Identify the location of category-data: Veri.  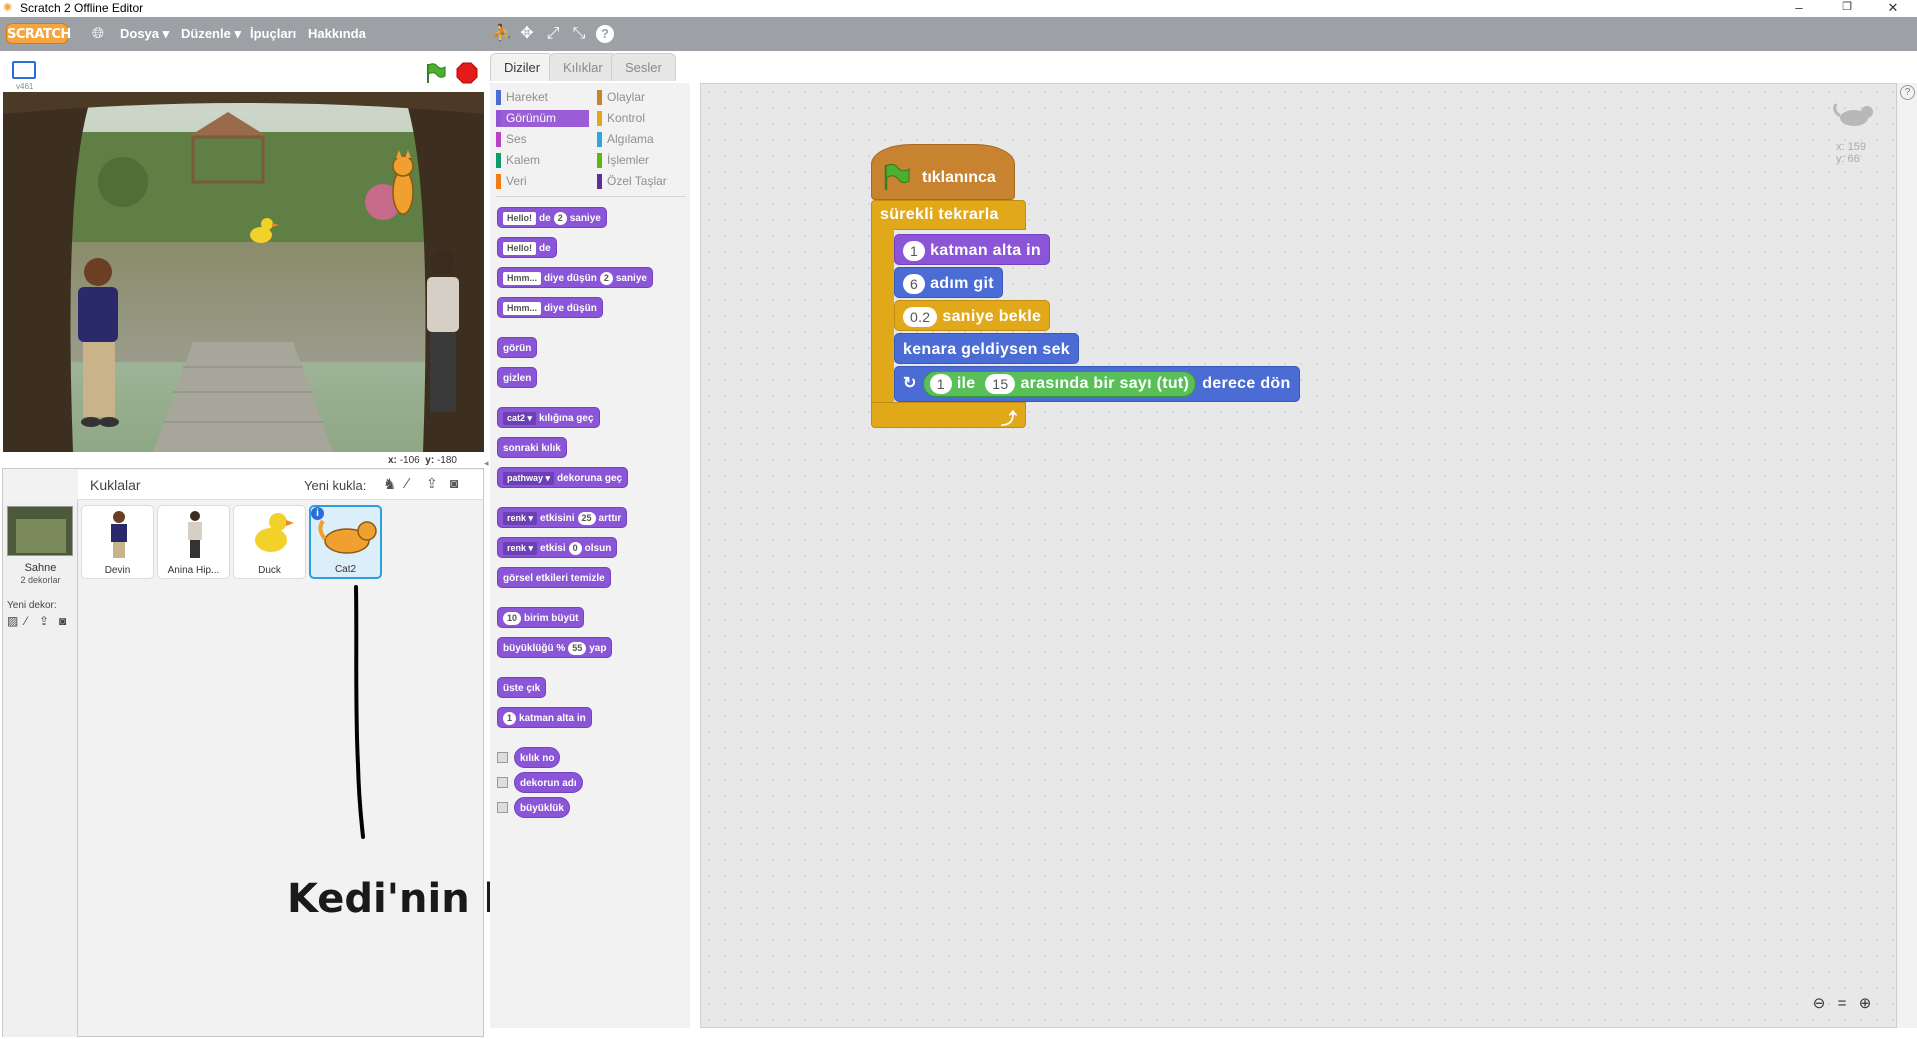
(542, 181).